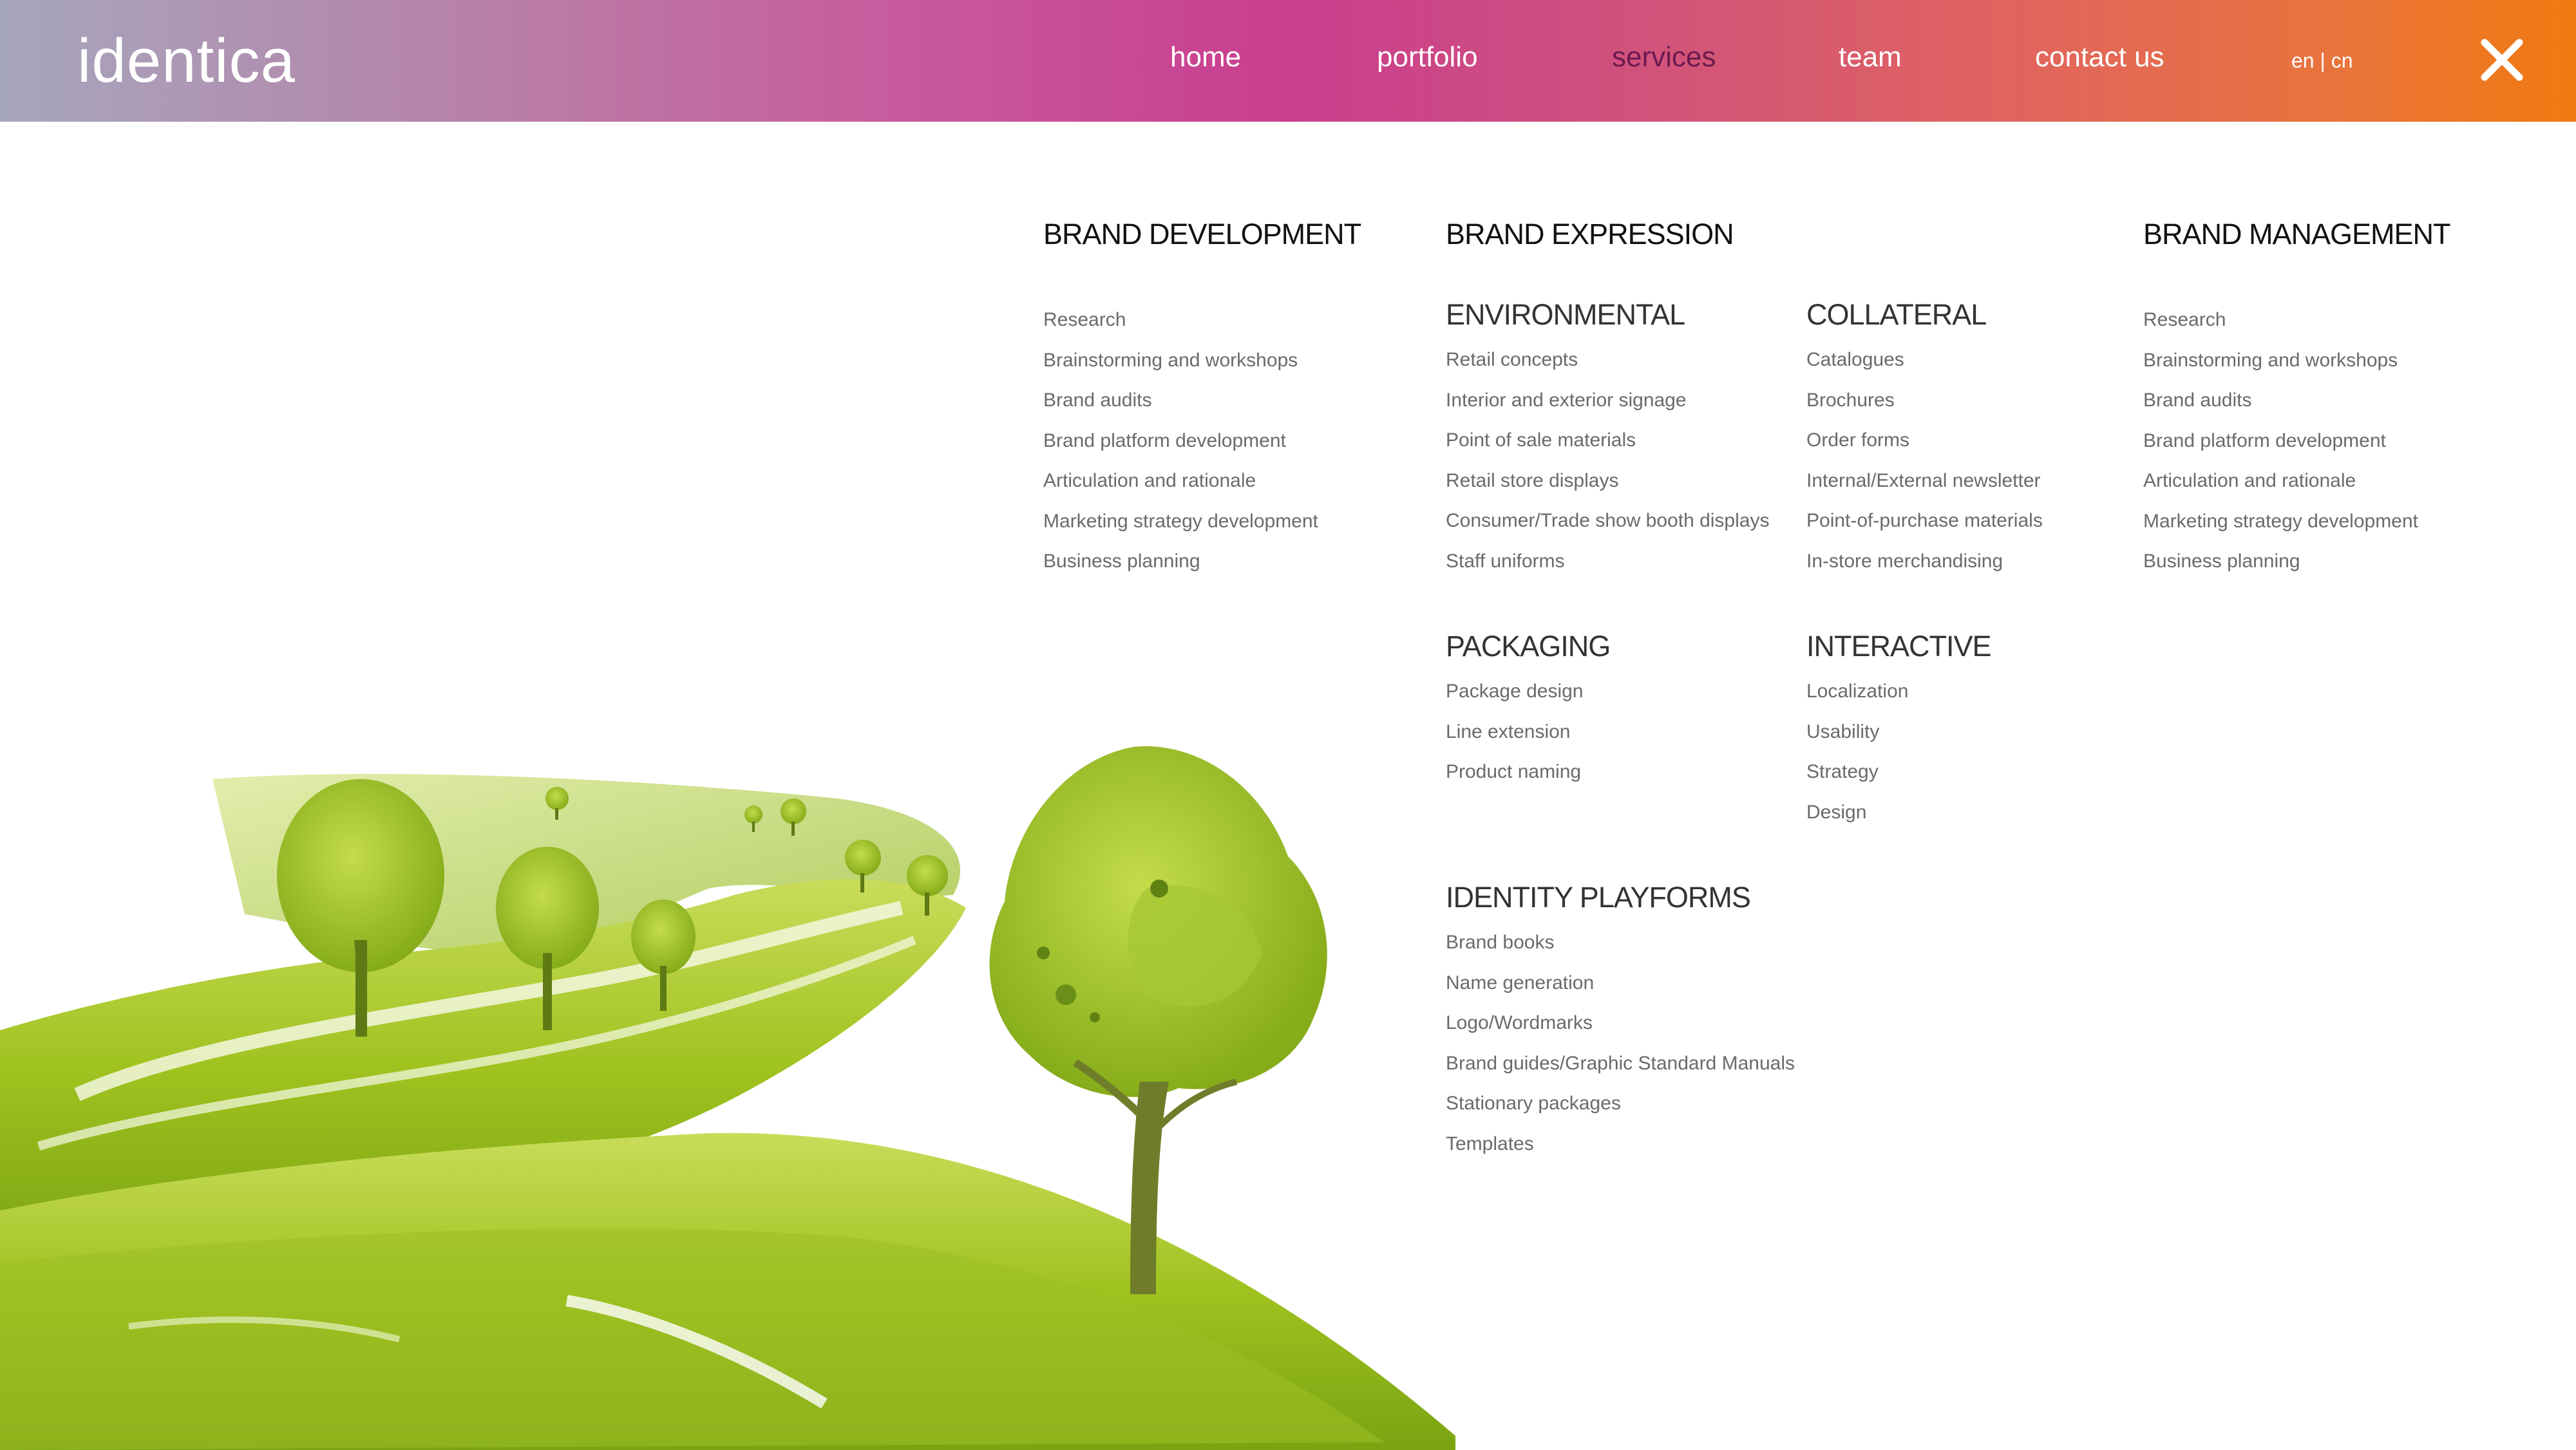 The height and width of the screenshot is (1450, 2576). I want to click on nav-services: services, so click(1664, 57).